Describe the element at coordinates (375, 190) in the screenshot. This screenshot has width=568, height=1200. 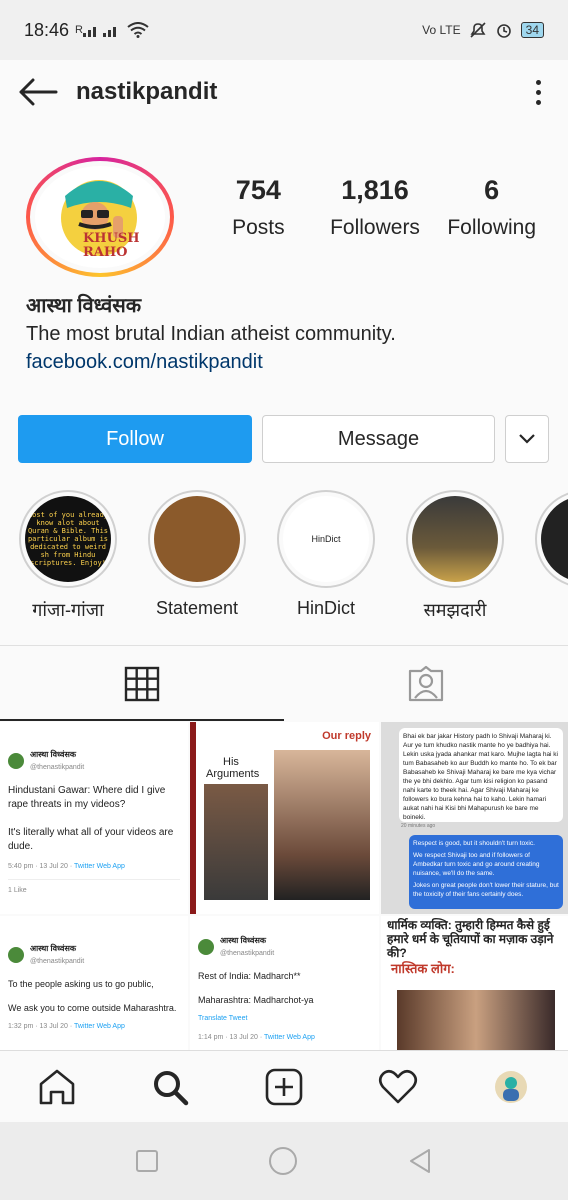
I see `stat-value: 1,816` at that location.